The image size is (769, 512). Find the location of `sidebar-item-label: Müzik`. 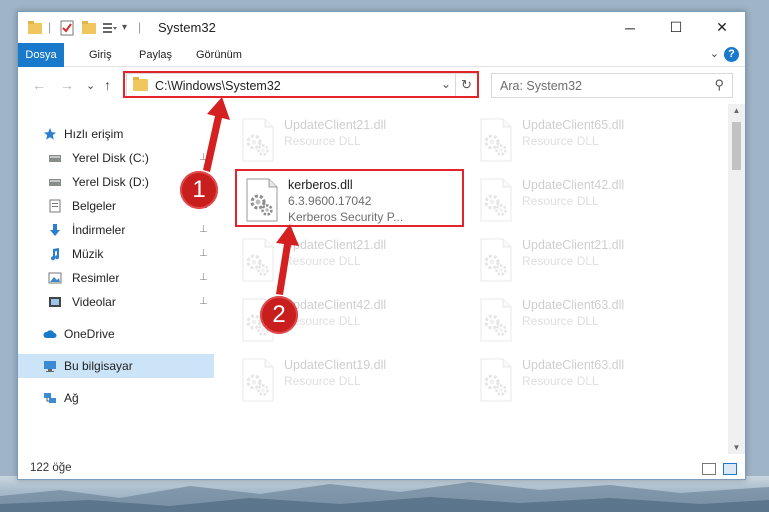

sidebar-item-label: Müzik is located at coordinates (88, 254).